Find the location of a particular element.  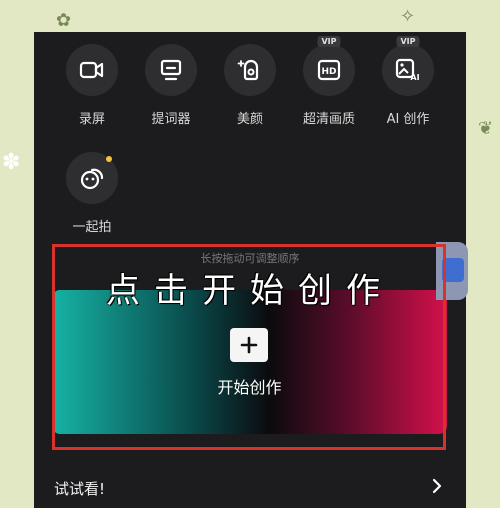

duet-icon is located at coordinates (92, 179).